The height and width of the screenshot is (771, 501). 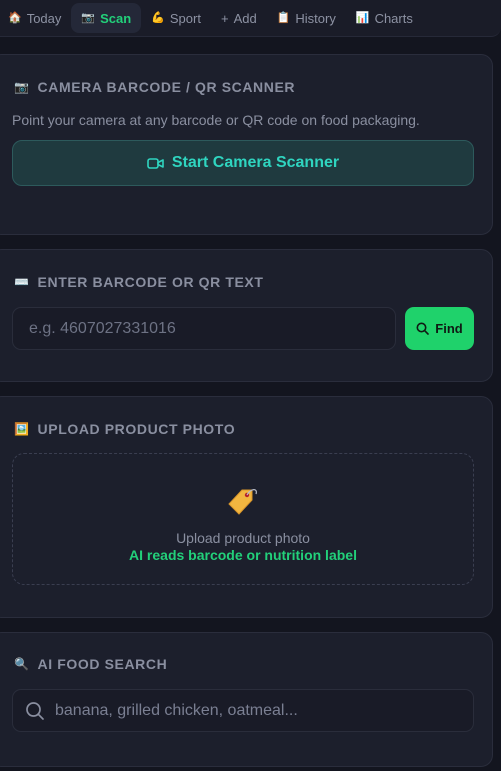 I want to click on bar-chart-icon: 📊, so click(x=362, y=17).